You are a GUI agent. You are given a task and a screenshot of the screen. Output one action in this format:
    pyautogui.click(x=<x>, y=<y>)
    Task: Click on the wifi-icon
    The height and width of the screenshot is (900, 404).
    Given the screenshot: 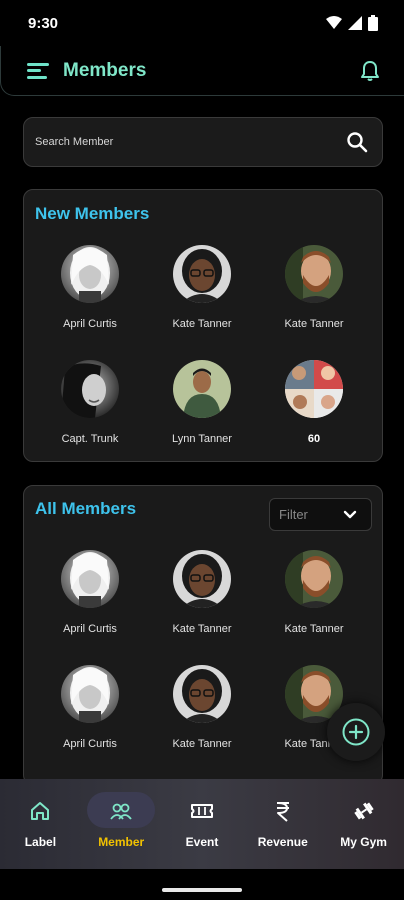 What is the action you would take?
    pyautogui.click(x=334, y=22)
    